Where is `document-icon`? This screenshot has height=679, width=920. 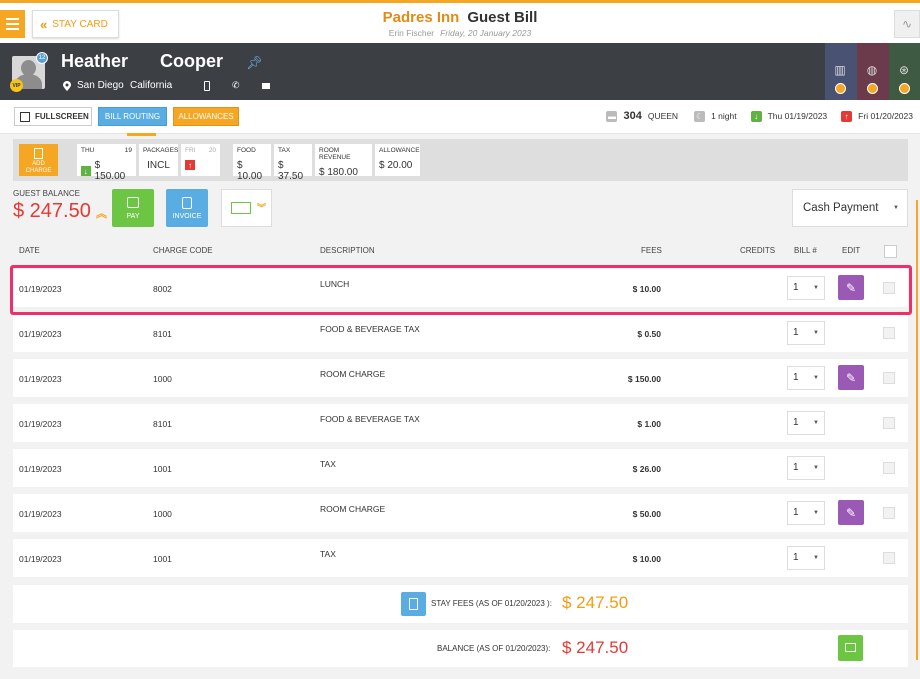 document-icon is located at coordinates (413, 604).